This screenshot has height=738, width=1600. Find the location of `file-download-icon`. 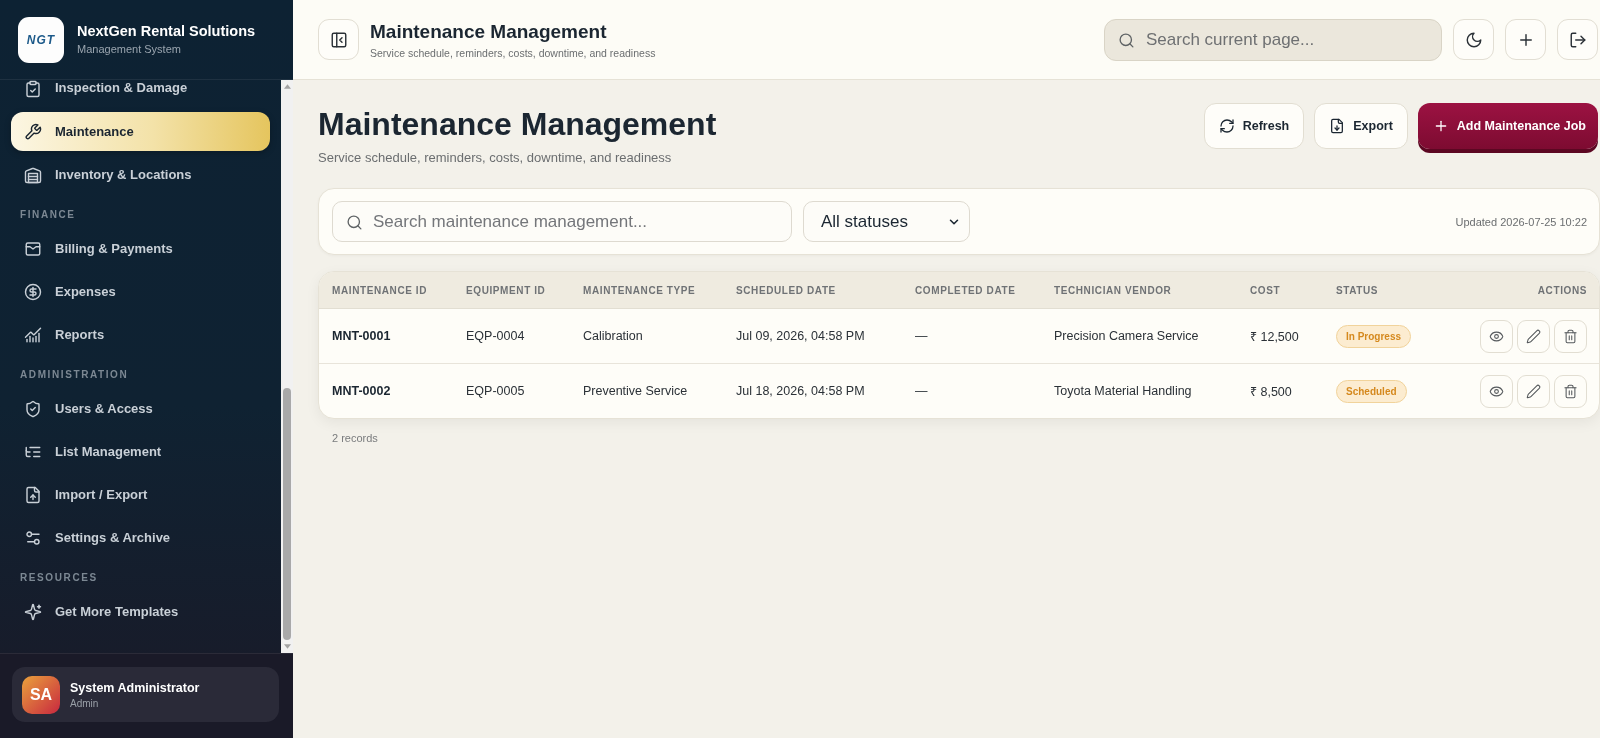

file-download-icon is located at coordinates (1337, 126).